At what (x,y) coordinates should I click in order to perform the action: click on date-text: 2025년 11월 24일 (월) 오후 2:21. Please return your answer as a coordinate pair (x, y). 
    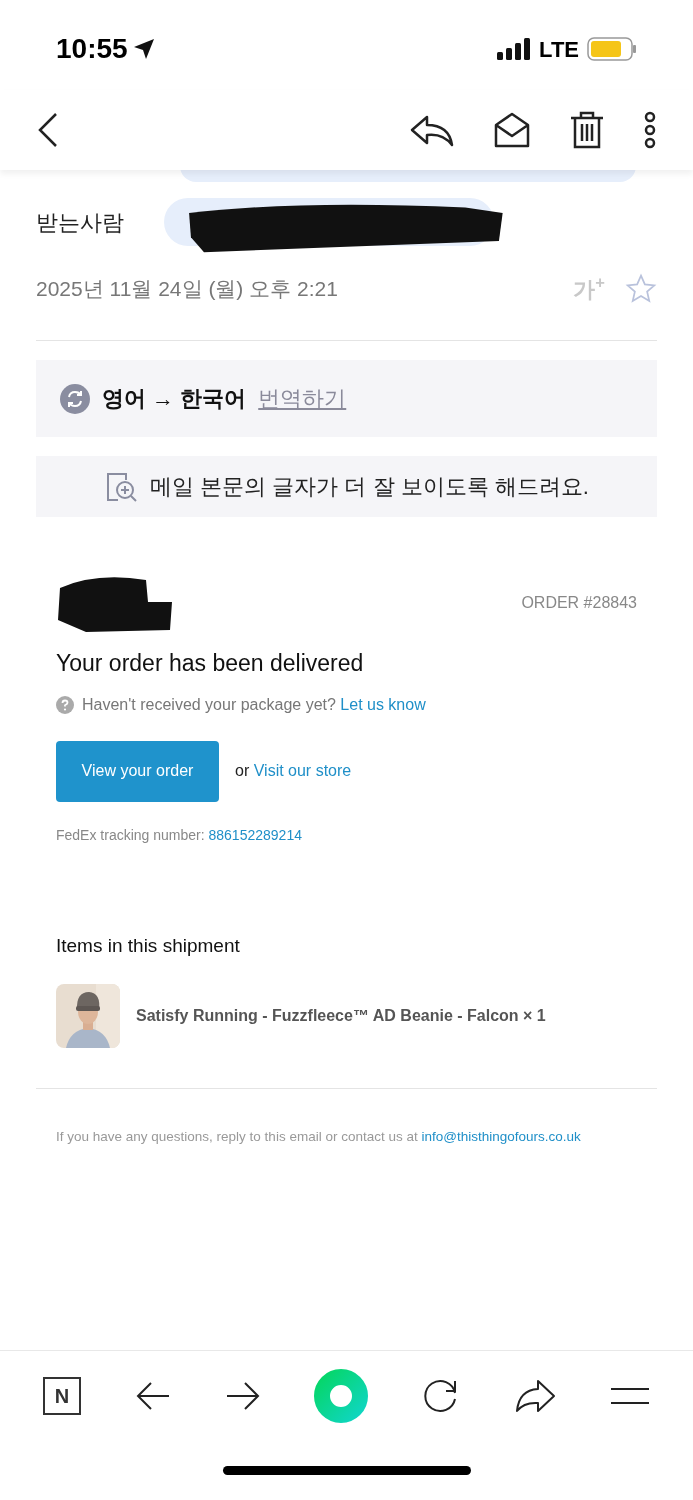
    Looking at the image, I should click on (187, 289).